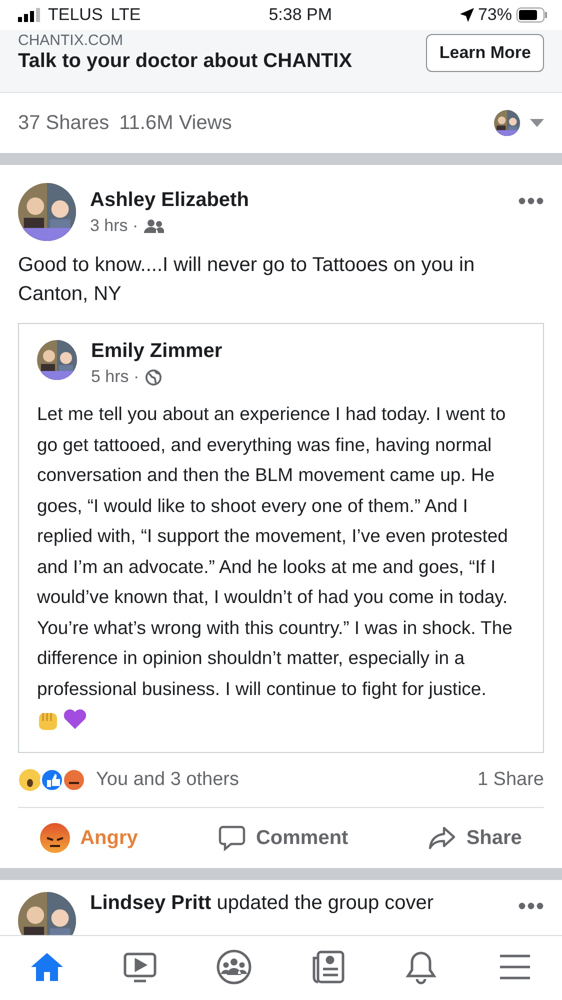 This screenshot has height=1000, width=562. I want to click on location-arrow-icon, so click(467, 15).